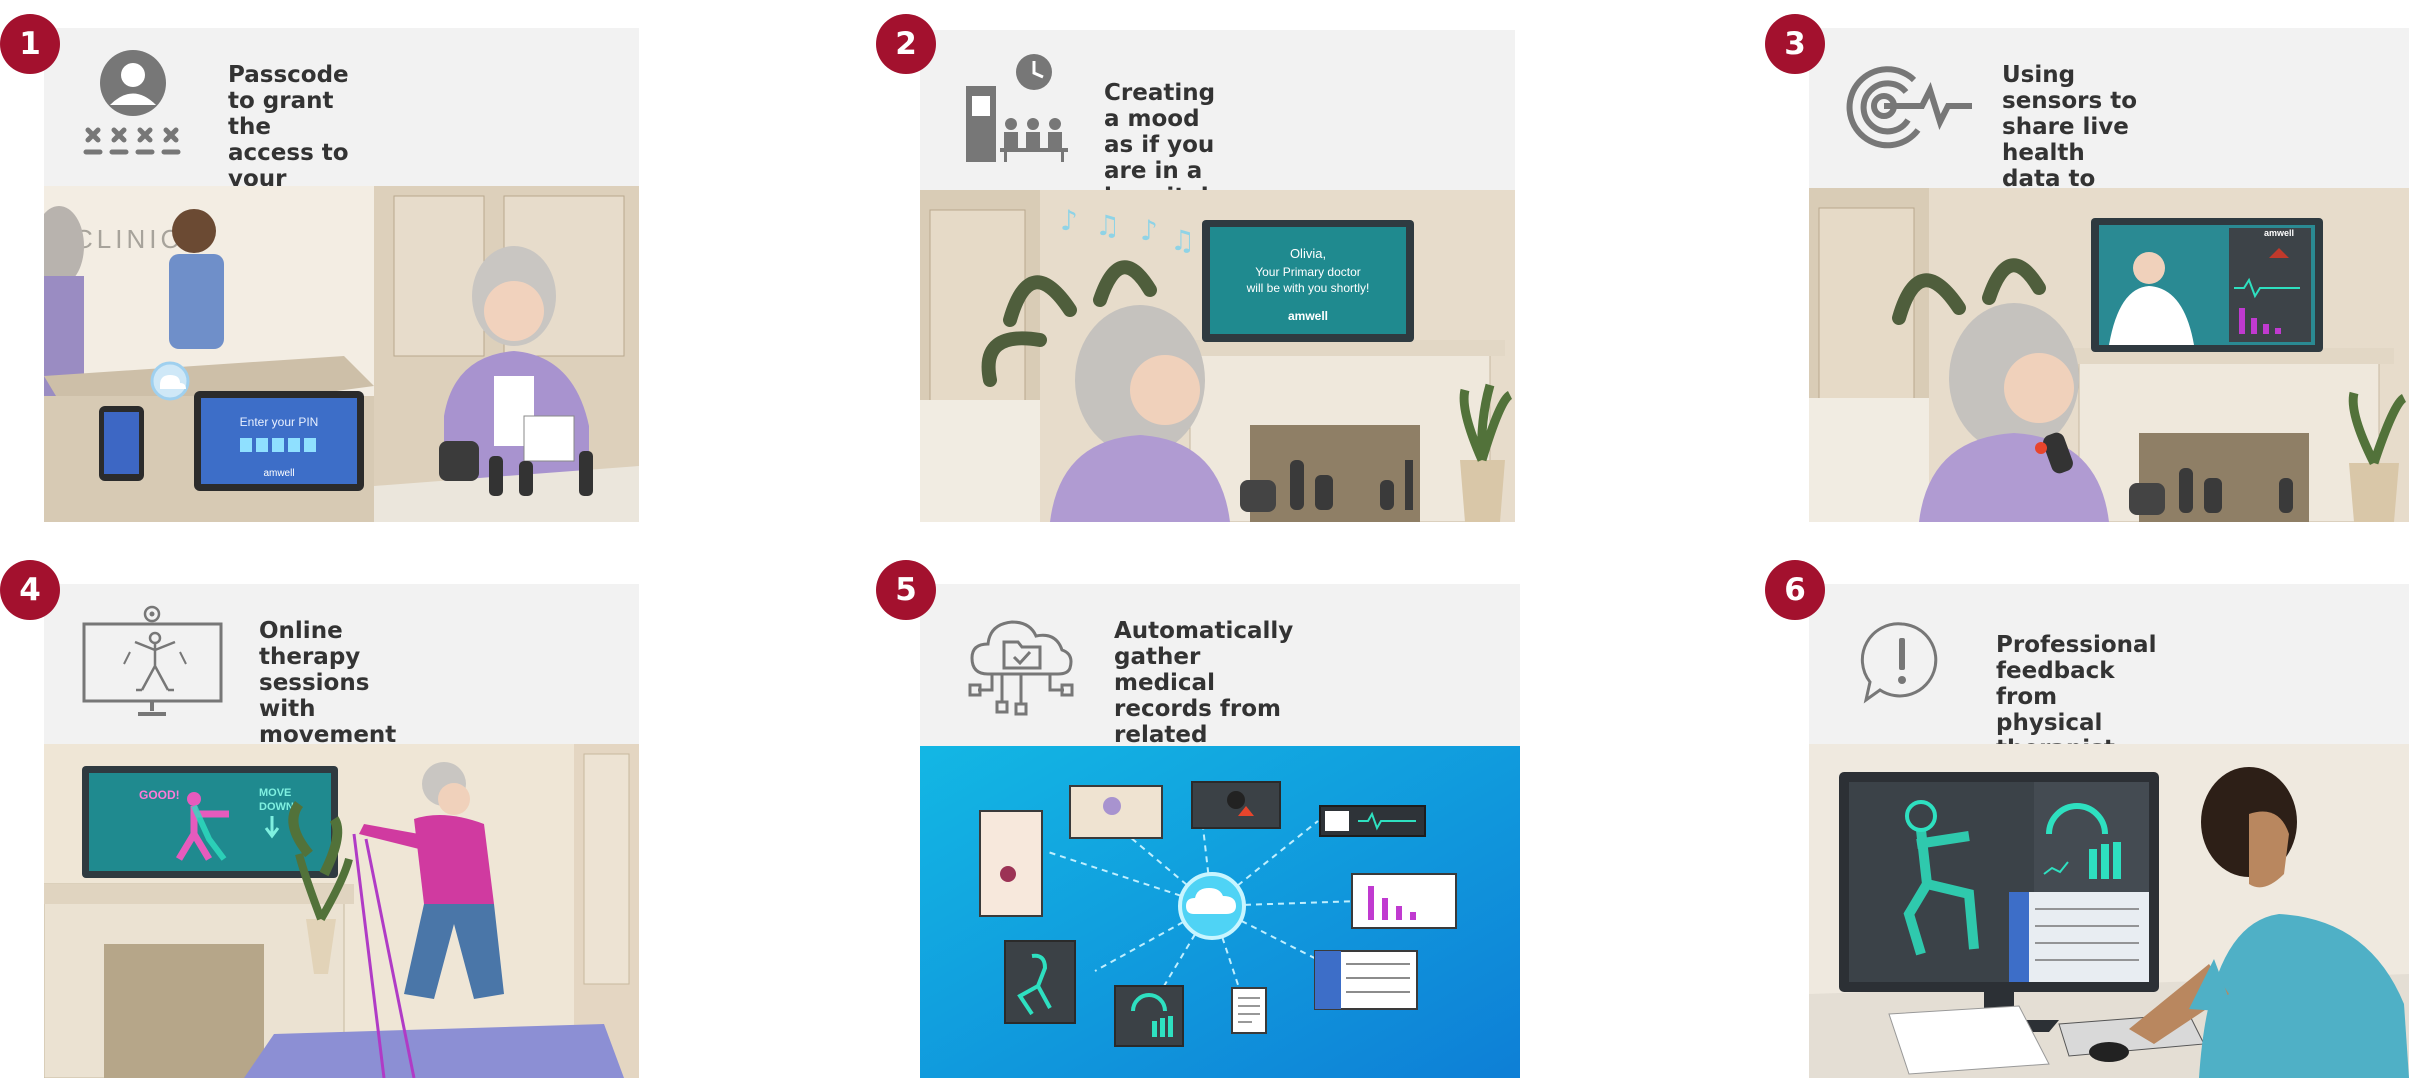 This screenshot has width=2409, height=1078. Describe the element at coordinates (1308, 316) in the screenshot. I see `tv-brand-logo: amwell` at that location.